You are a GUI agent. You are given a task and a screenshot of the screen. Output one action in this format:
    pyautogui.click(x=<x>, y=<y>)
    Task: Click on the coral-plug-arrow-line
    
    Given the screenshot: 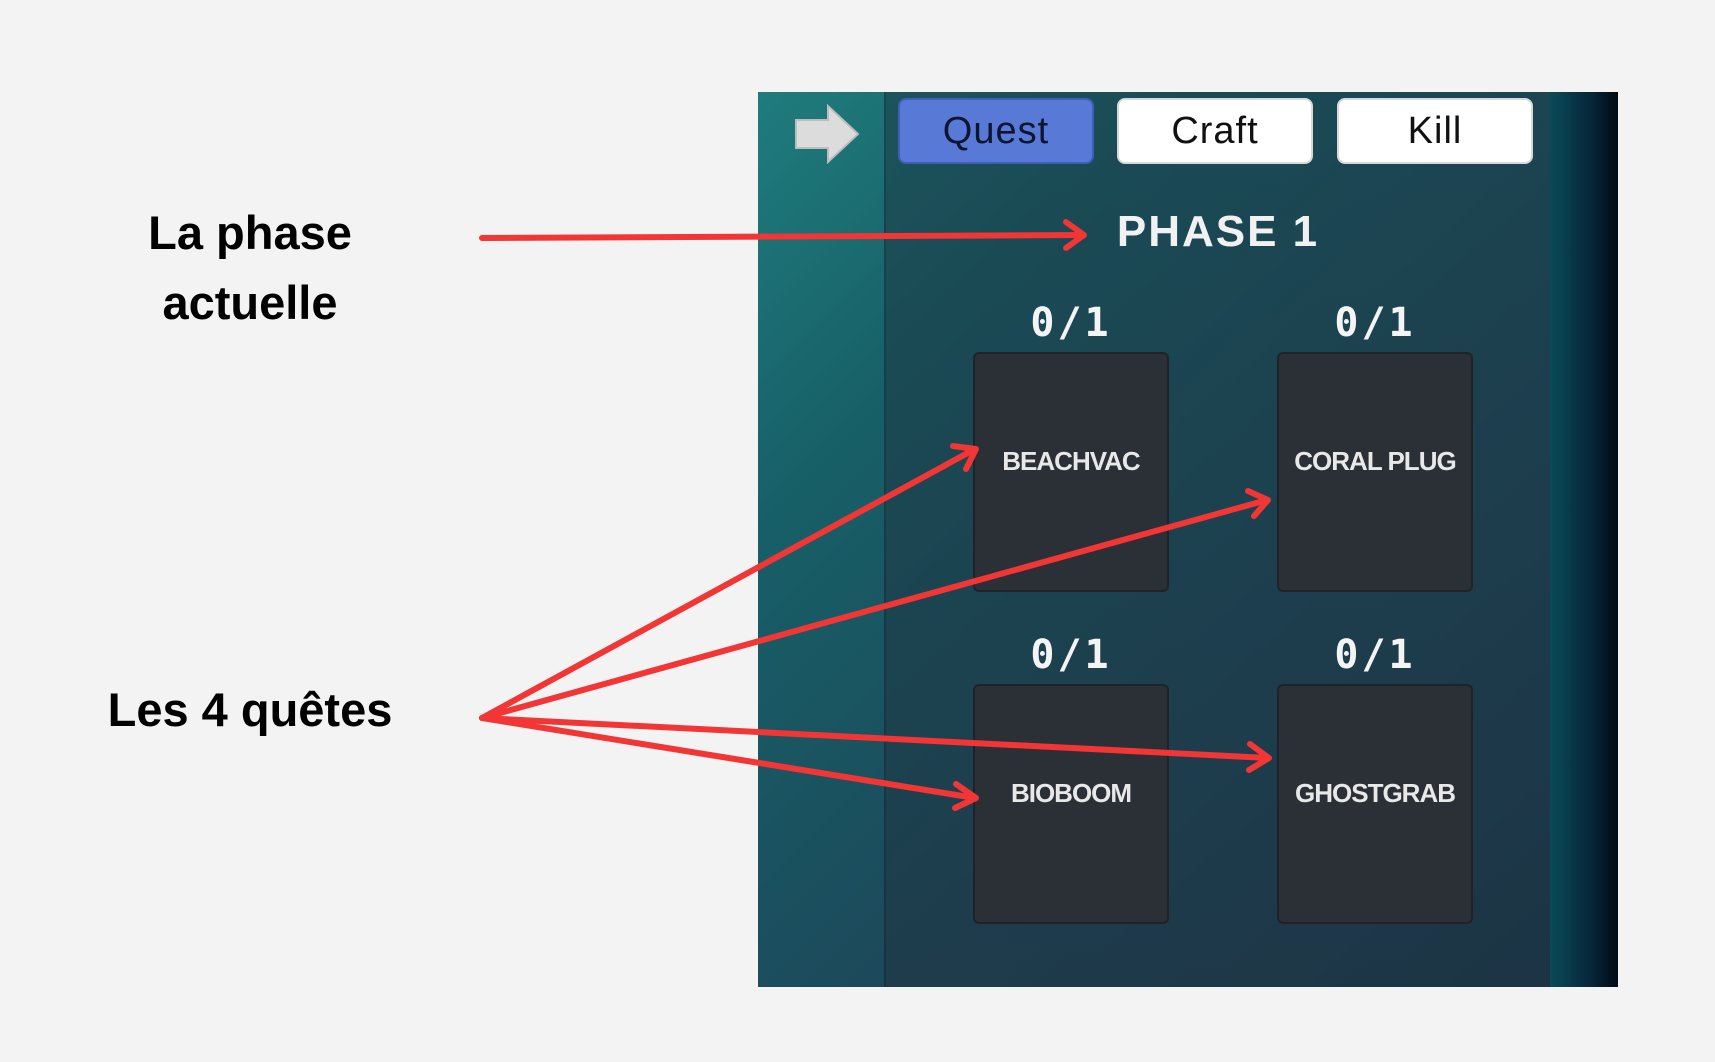 What is the action you would take?
    pyautogui.click(x=874, y=609)
    